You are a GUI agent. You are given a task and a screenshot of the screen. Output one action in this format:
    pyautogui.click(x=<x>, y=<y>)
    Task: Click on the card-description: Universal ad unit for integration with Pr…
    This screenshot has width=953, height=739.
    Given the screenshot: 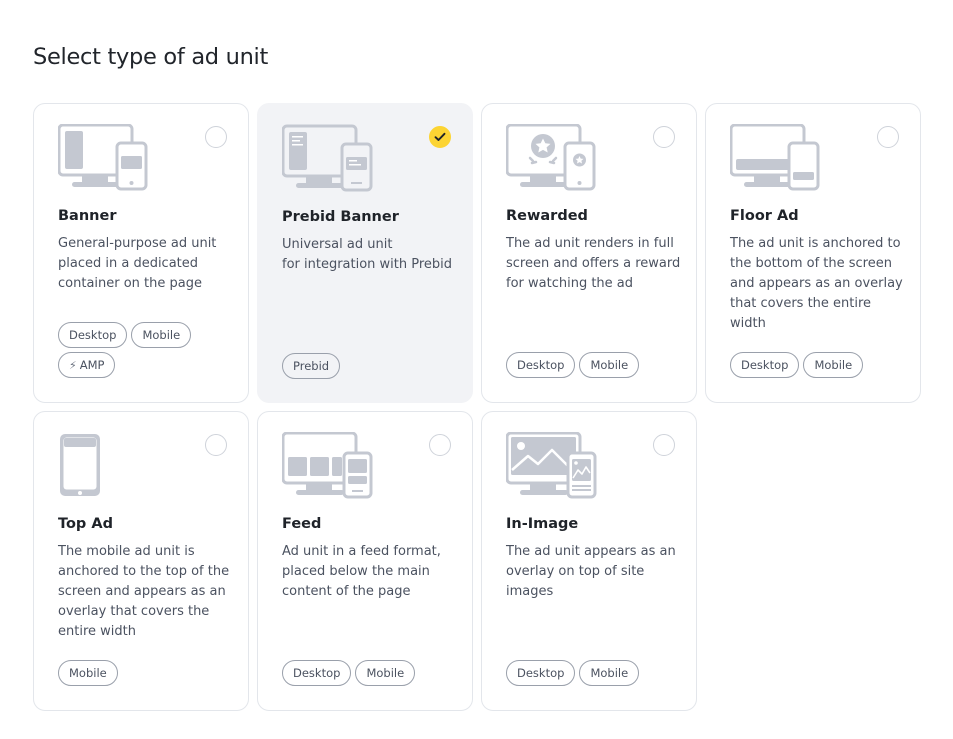 What is the action you would take?
    pyautogui.click(x=367, y=254)
    